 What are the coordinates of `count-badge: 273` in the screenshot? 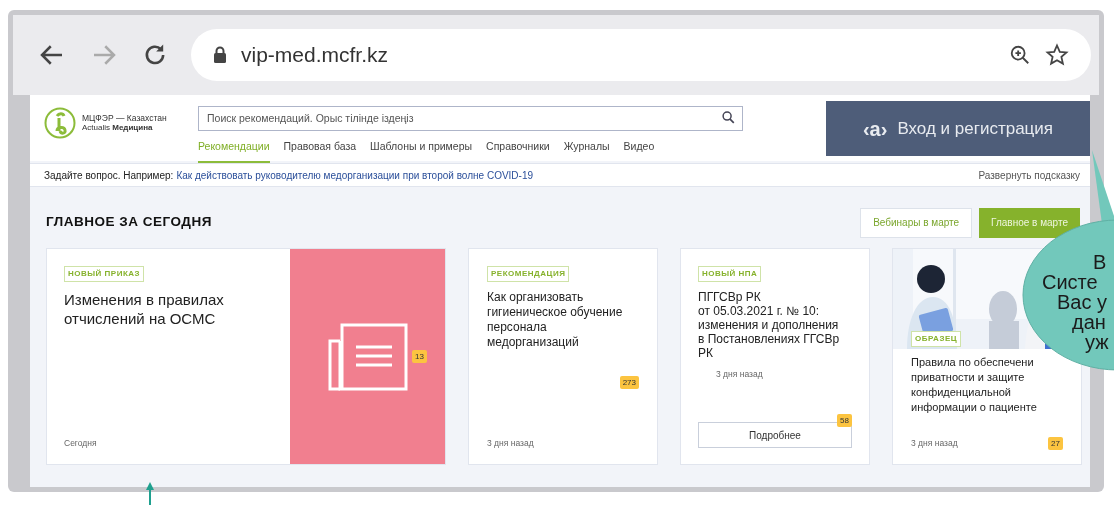 It's located at (629, 382).